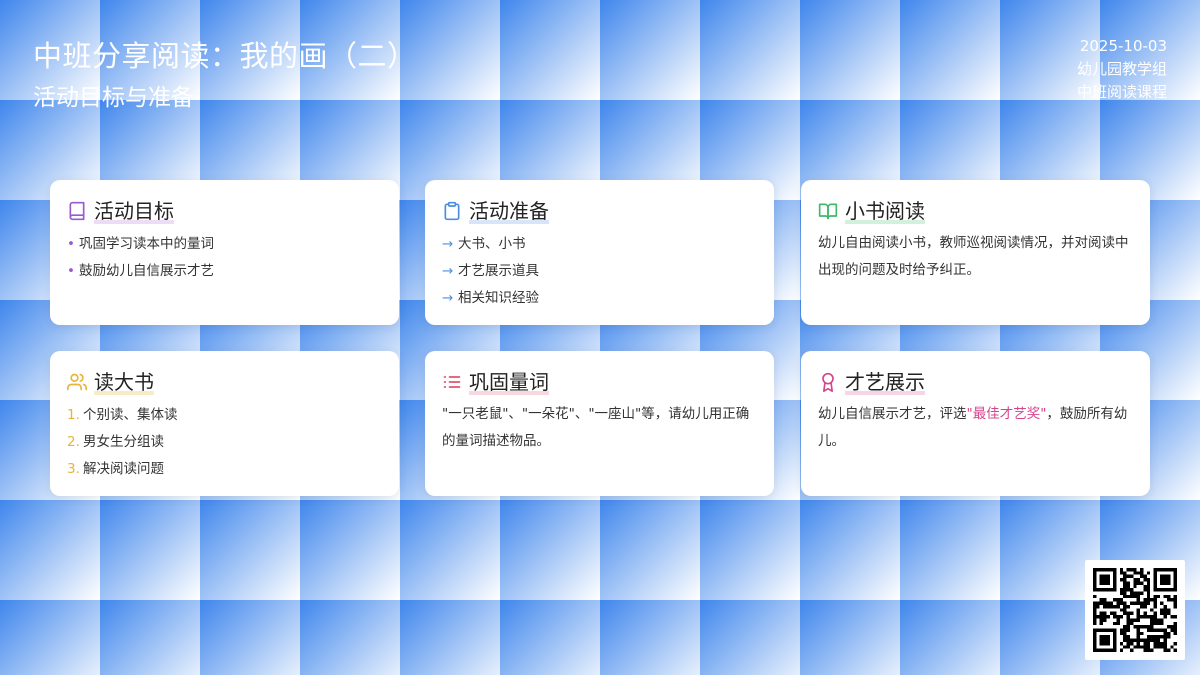 This screenshot has height=675, width=1200. I want to click on qr-code, so click(1135, 610).